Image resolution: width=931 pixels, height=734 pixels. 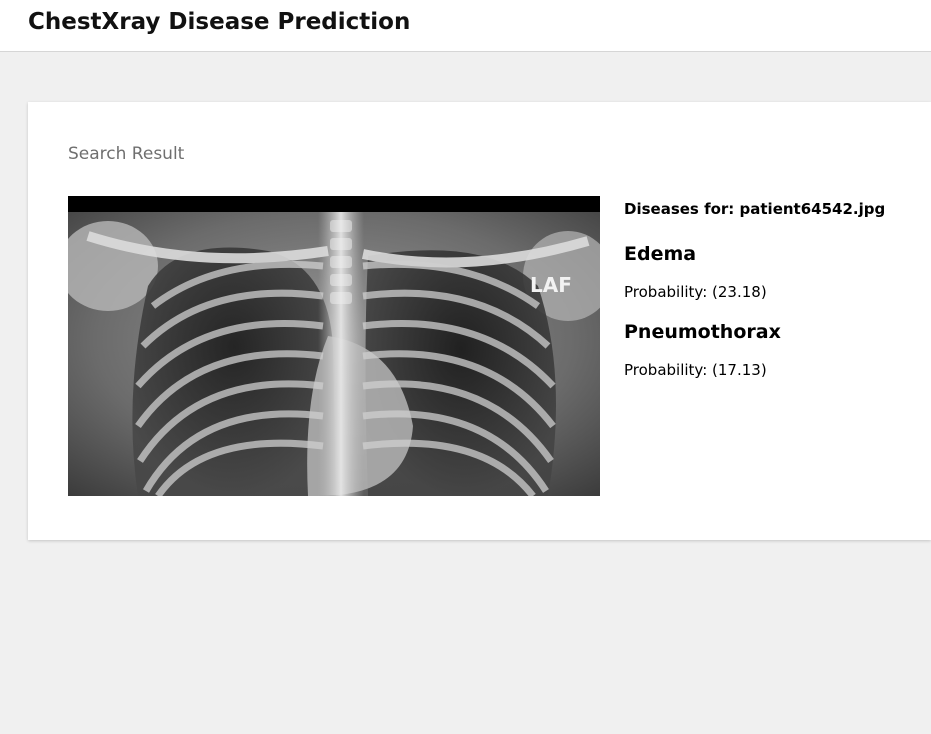 I want to click on disease-name: Edema, so click(x=660, y=254).